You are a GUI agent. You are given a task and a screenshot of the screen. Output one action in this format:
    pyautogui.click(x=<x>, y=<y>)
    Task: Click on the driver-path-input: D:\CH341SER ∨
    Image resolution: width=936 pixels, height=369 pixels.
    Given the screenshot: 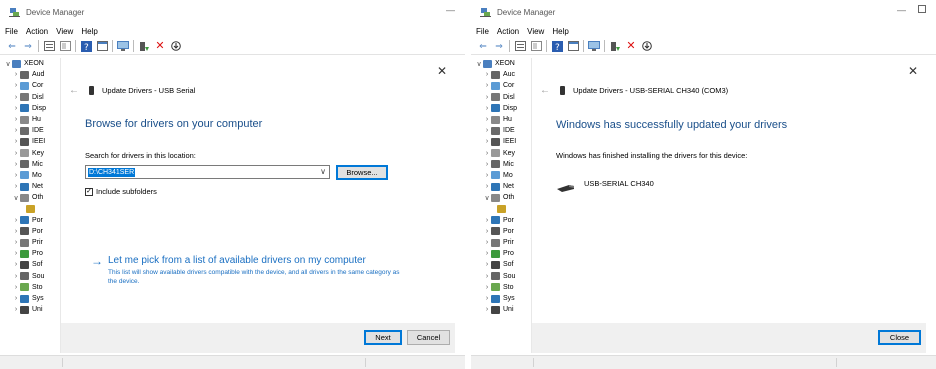 What is the action you would take?
    pyautogui.click(x=207, y=172)
    